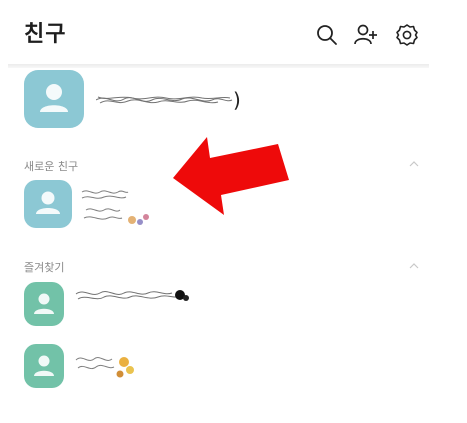  Describe the element at coordinates (327, 35) in the screenshot. I see `search-icon` at that location.